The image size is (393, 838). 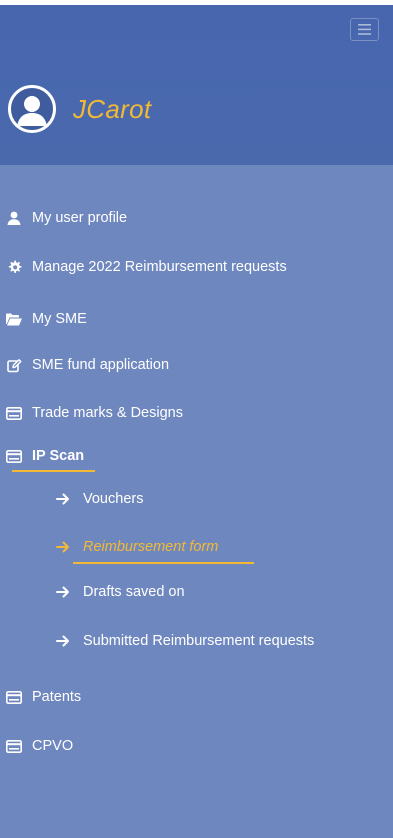 I want to click on sidebar-item-label: SME fund application, so click(x=101, y=365).